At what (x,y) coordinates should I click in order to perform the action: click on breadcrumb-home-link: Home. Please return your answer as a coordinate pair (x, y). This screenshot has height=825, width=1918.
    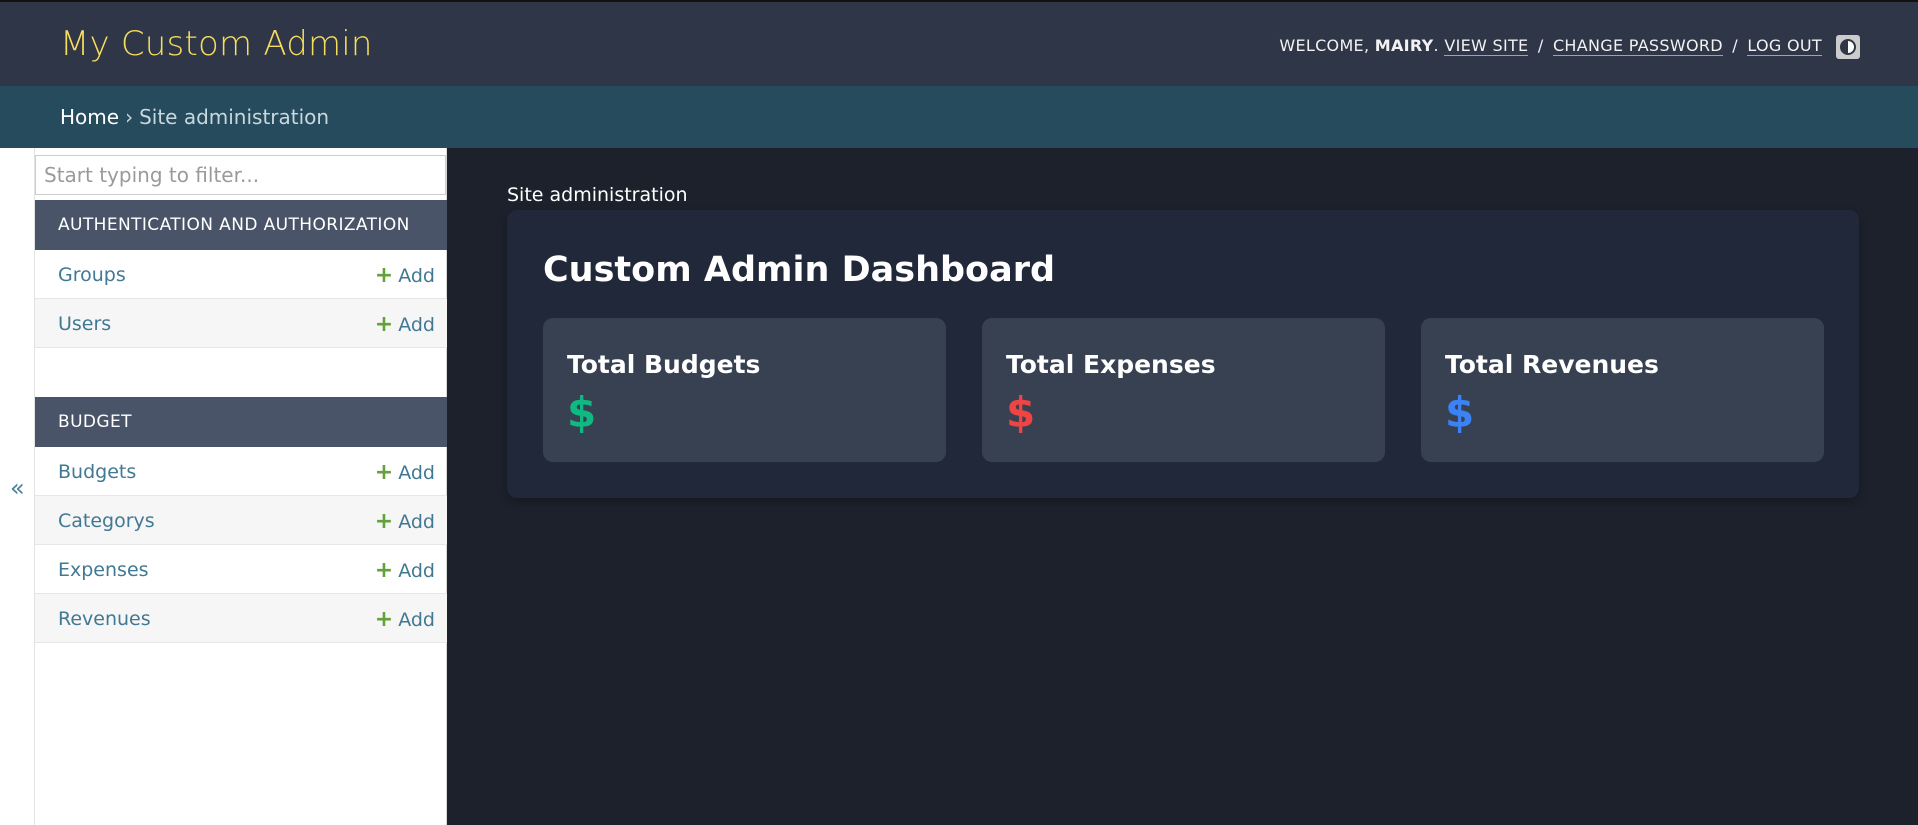
    Looking at the image, I should click on (89, 117).